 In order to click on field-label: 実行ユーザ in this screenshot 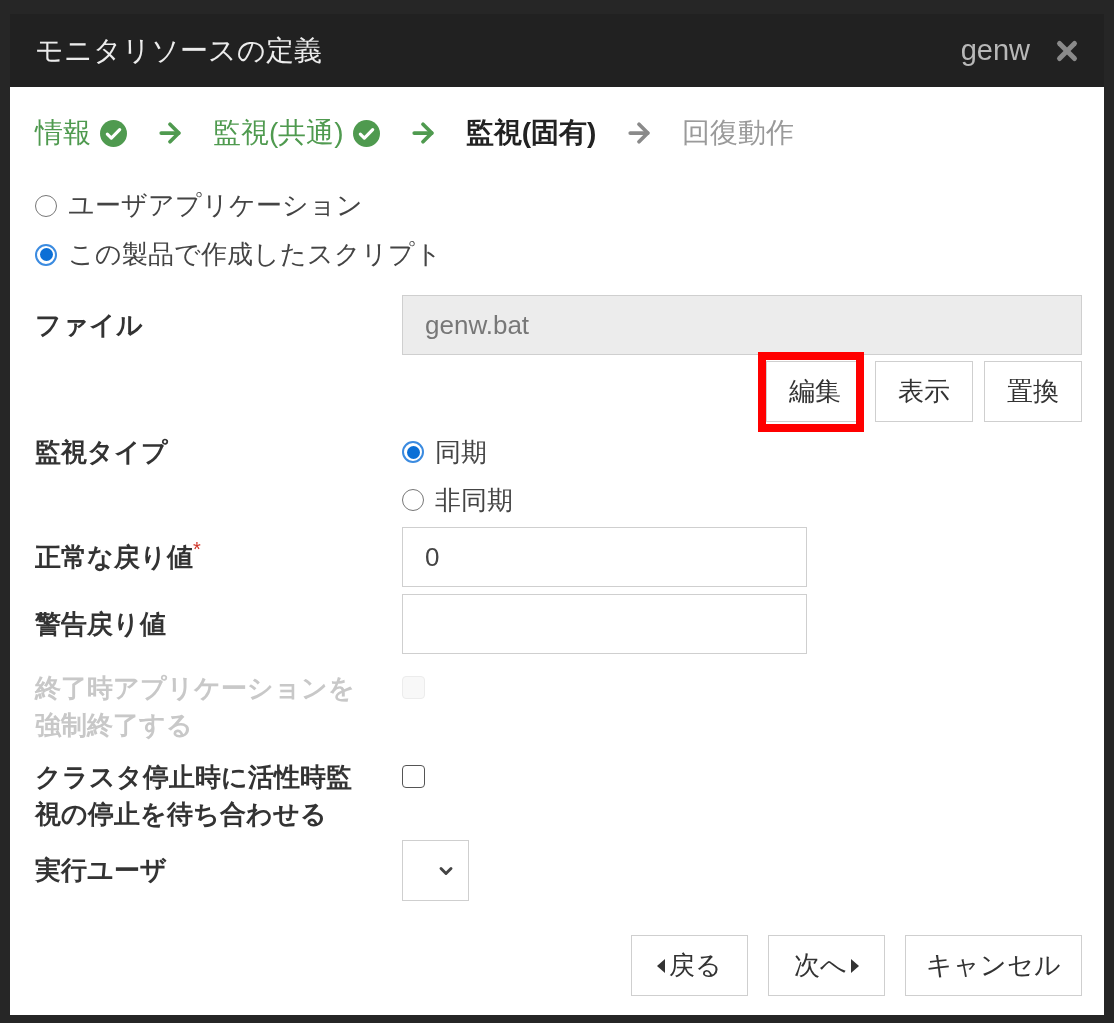, I will do `click(101, 870)`.